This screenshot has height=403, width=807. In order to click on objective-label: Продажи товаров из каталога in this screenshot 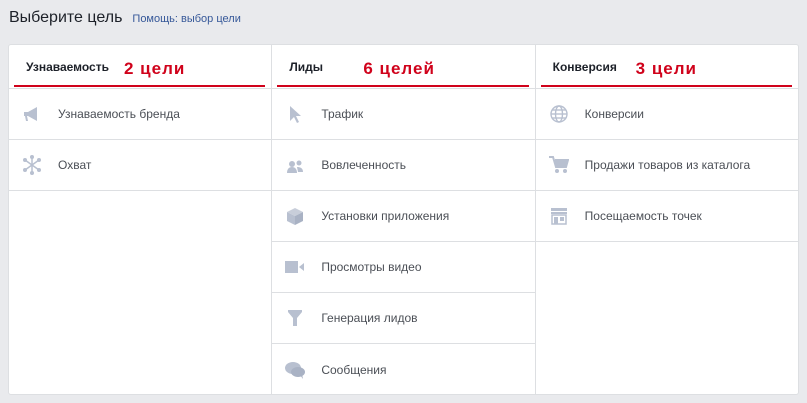, I will do `click(667, 165)`.